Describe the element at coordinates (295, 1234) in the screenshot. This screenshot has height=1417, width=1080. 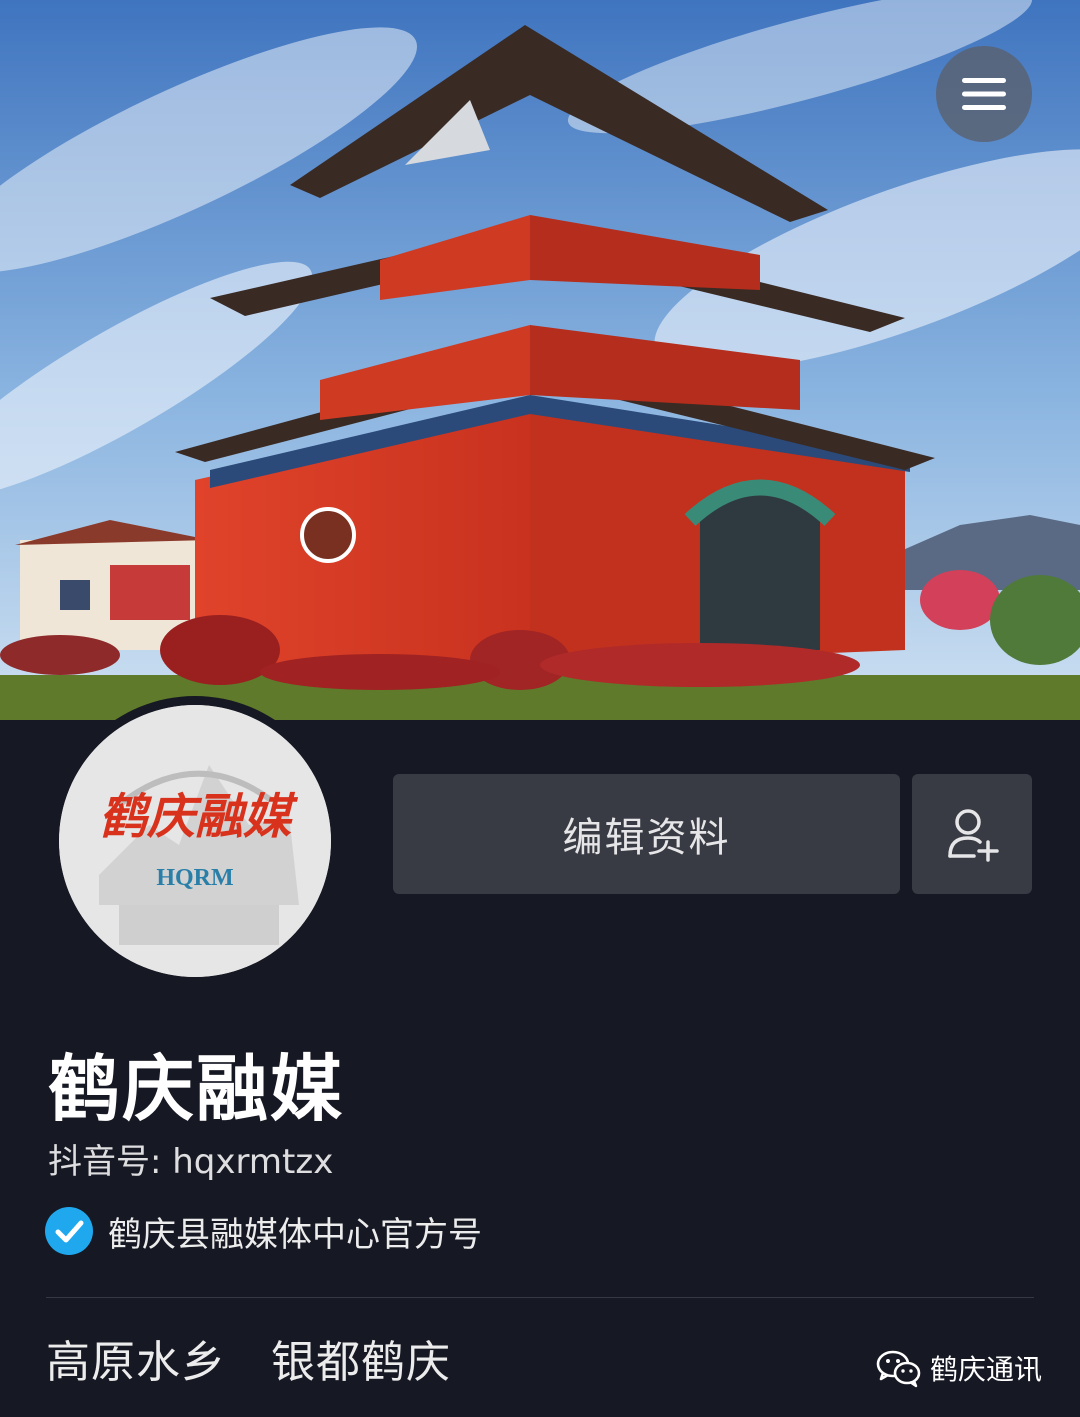
I see `verified-text: 鹤庆县融媒体中心官方号` at that location.